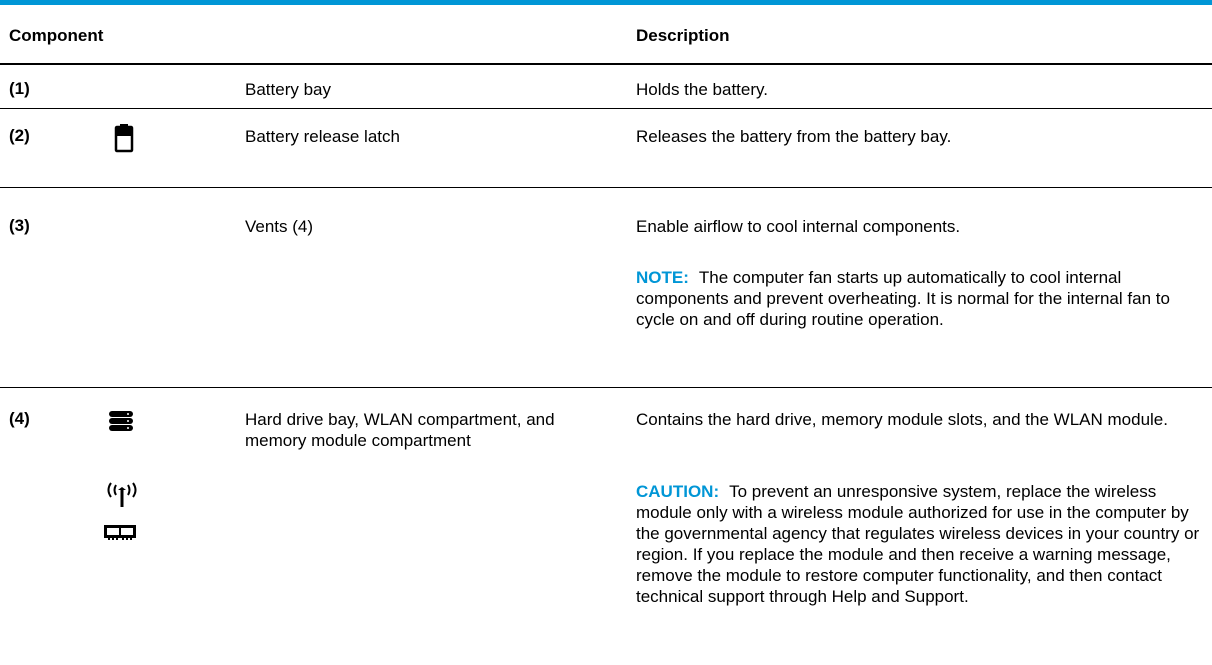 Image resolution: width=1212 pixels, height=665 pixels. What do you see at coordinates (606, 35) in the screenshot?
I see `table-header: Component Description` at bounding box center [606, 35].